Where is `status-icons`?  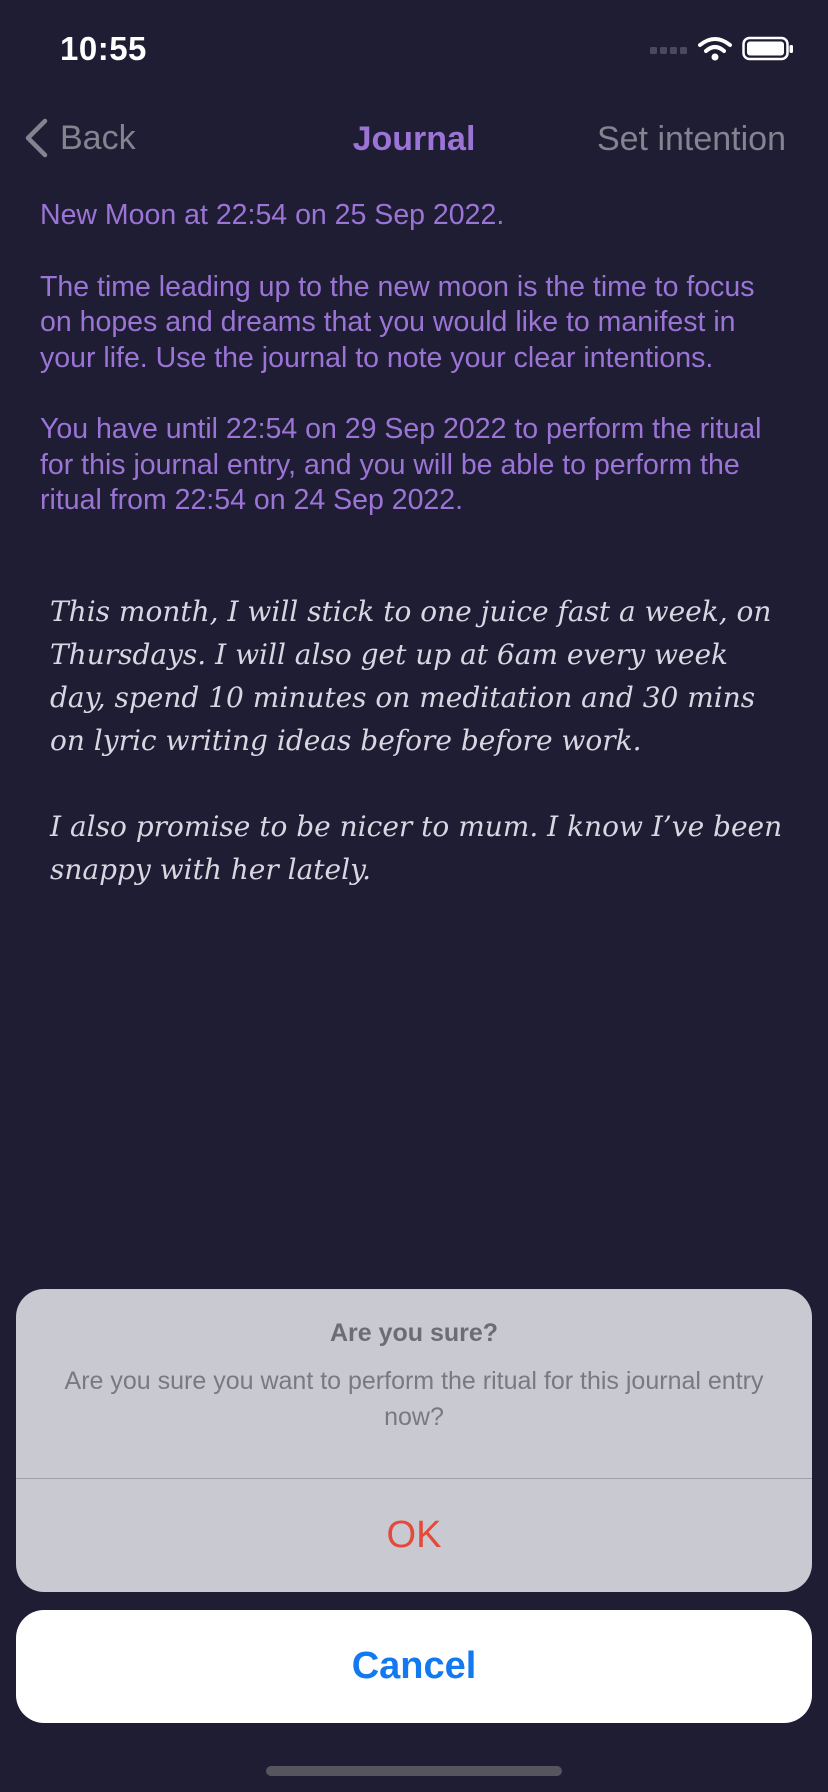 status-icons is located at coordinates (722, 49).